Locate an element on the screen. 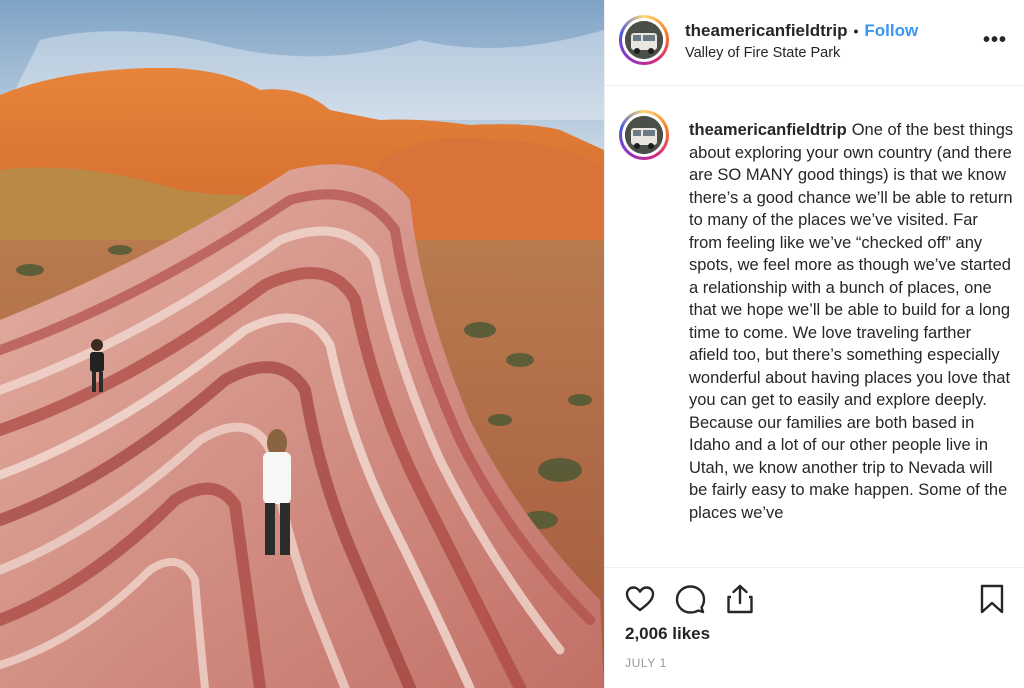 This screenshot has height=688, width=1024. caption-avatar is located at coordinates (644, 135).